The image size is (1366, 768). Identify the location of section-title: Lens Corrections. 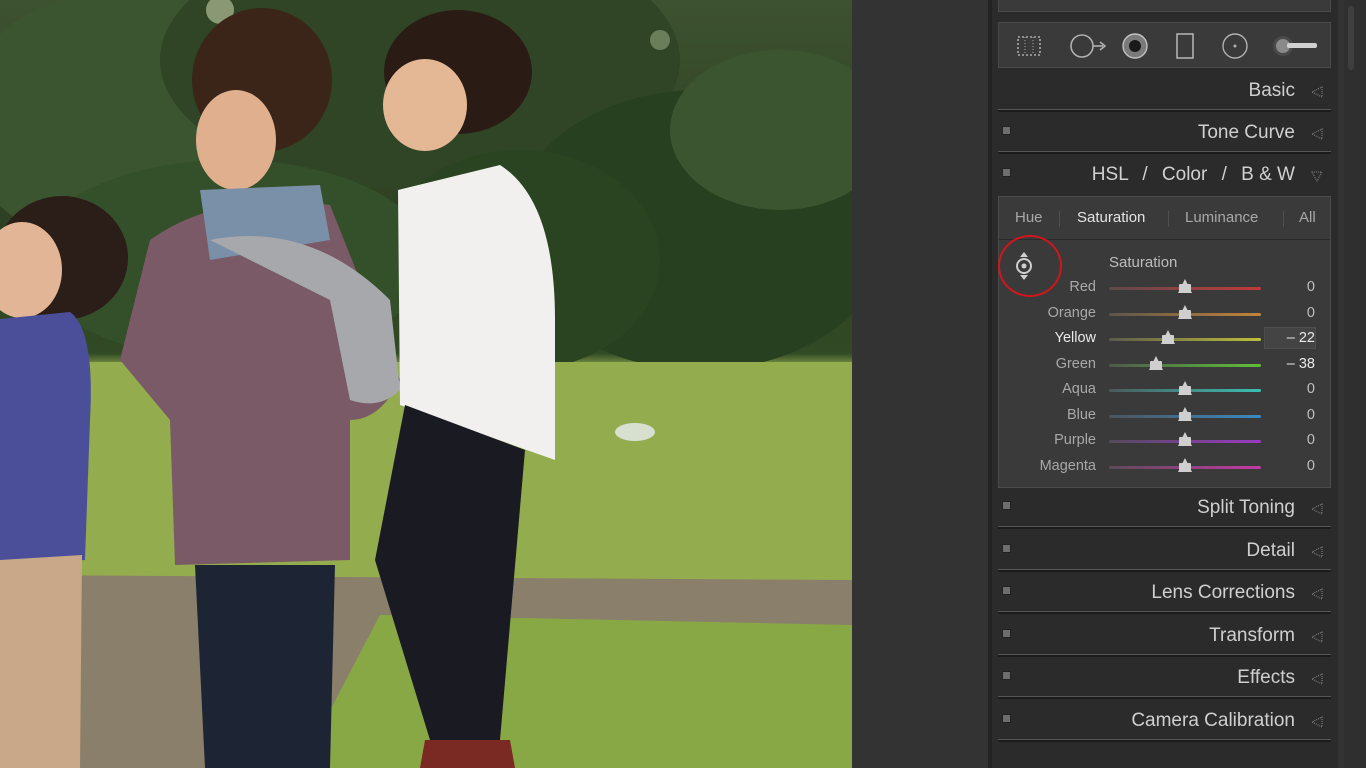
(1223, 592).